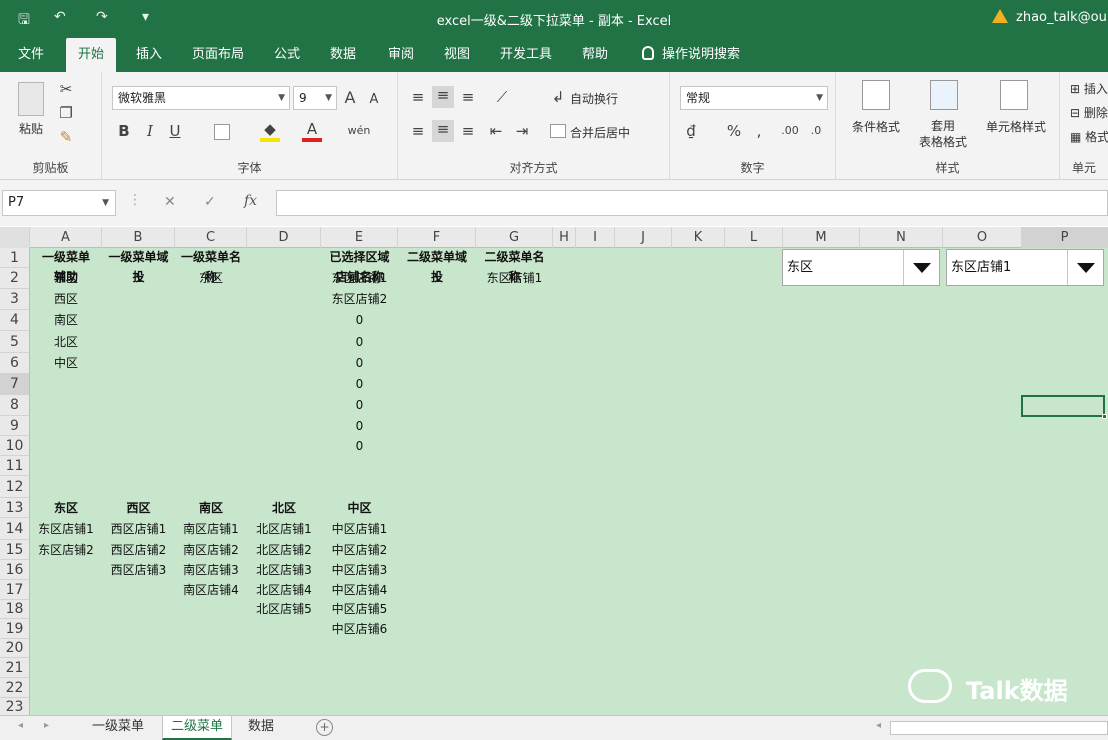 The width and height of the screenshot is (1108, 740). What do you see at coordinates (197, 728) in the screenshot?
I see `sheet-tab-level2: 二级菜单` at bounding box center [197, 728].